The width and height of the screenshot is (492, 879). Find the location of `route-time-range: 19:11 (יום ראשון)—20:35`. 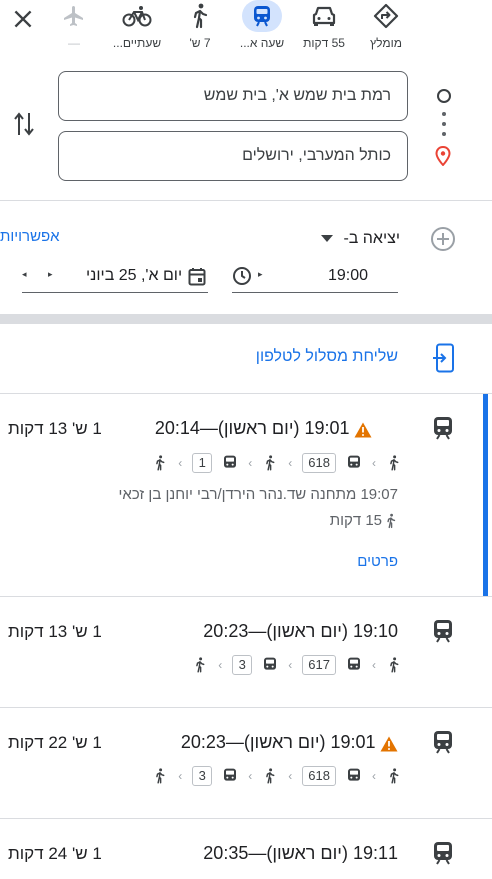

route-time-range: 19:11 (יום ראשון)—20:35 is located at coordinates (300, 853).